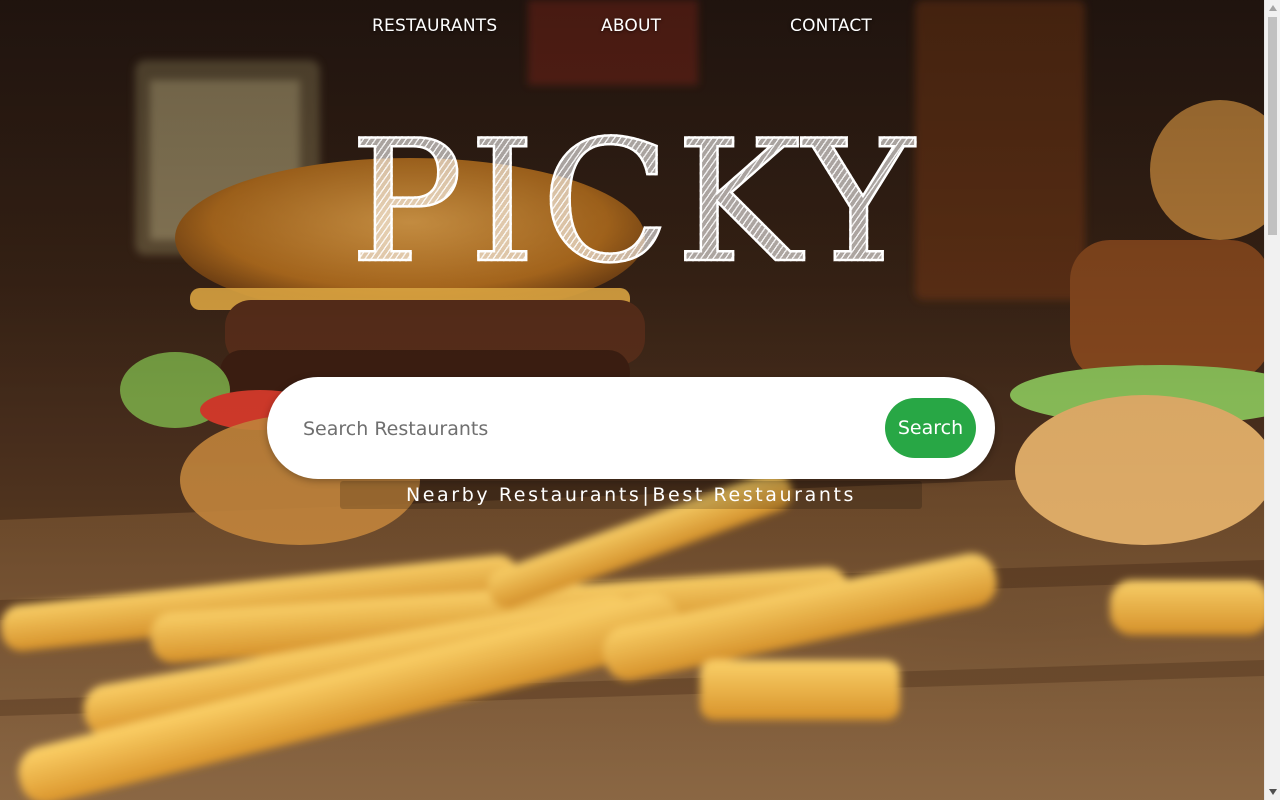  What do you see at coordinates (1272, 126) in the screenshot?
I see `scrollbar-thumb` at bounding box center [1272, 126].